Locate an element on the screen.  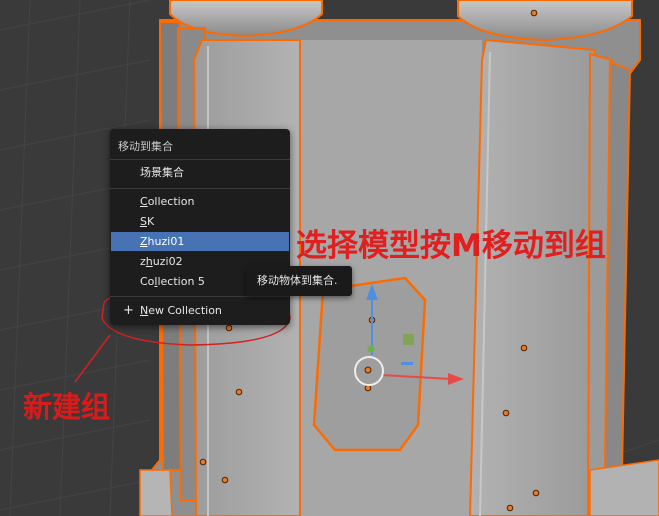
menu-item-sk: SK is located at coordinates (200, 221).